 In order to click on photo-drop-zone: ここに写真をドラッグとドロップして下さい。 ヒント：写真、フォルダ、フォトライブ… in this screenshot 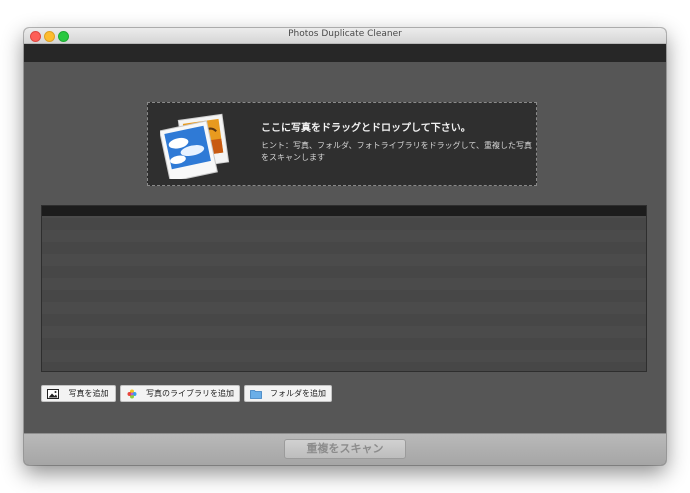, I will do `click(342, 144)`.